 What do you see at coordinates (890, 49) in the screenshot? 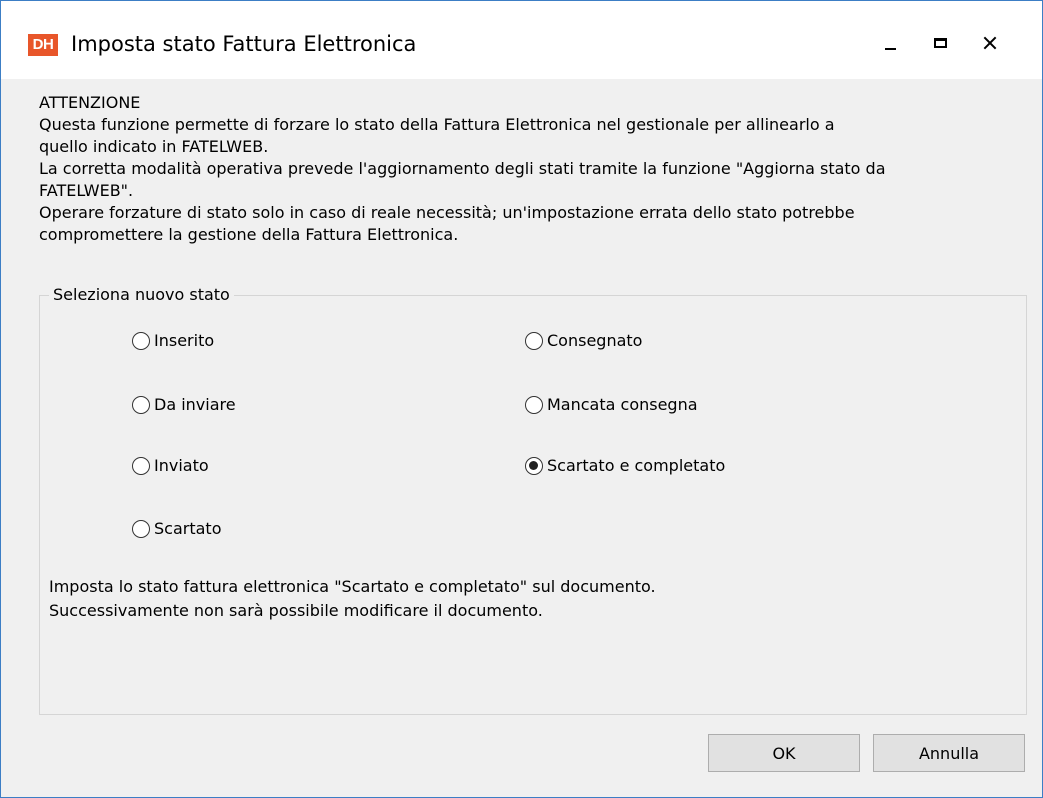
I see `minimize-icon` at bounding box center [890, 49].